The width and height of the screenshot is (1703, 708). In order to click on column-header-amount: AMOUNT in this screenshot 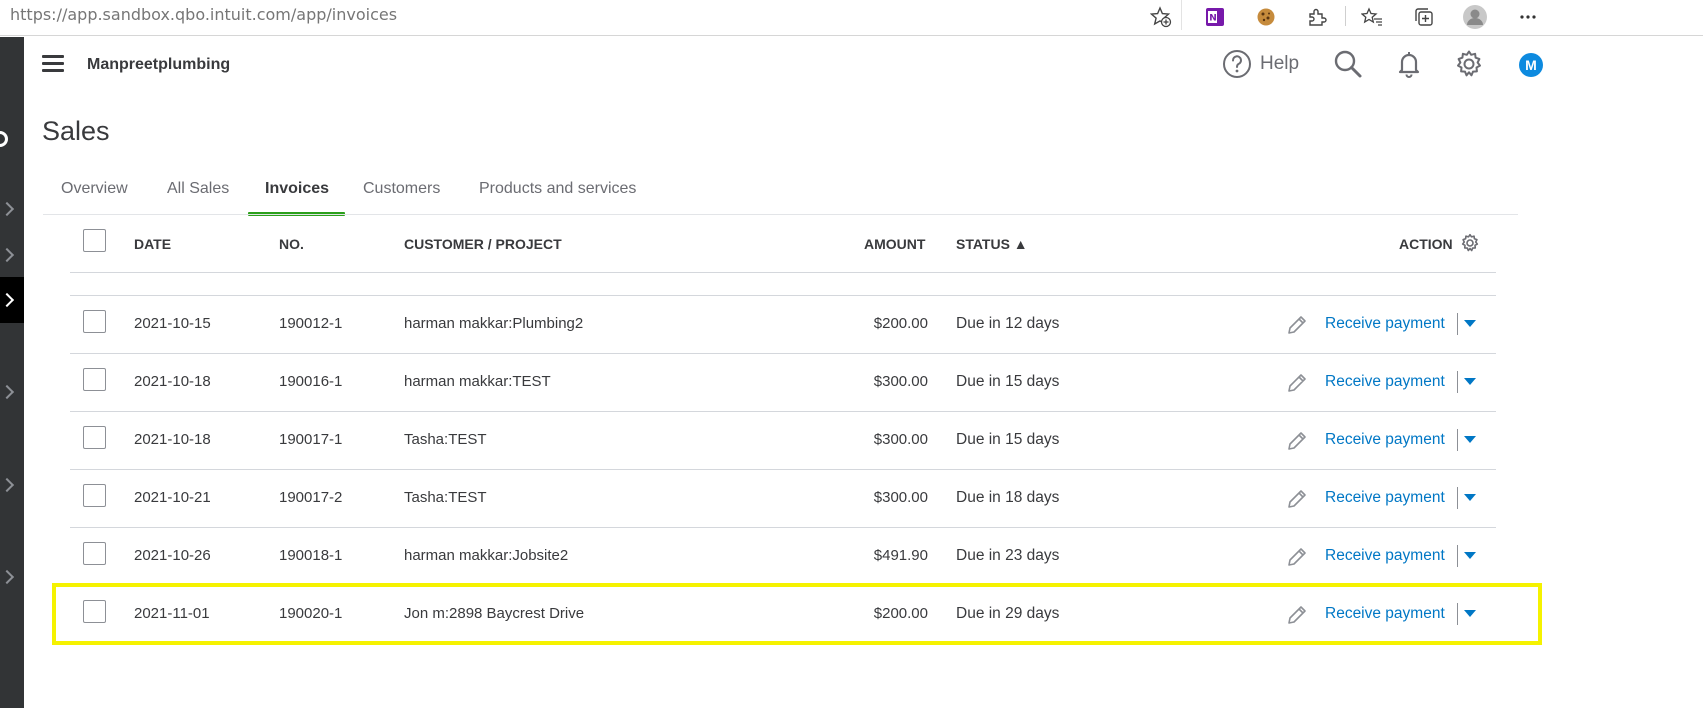, I will do `click(894, 244)`.